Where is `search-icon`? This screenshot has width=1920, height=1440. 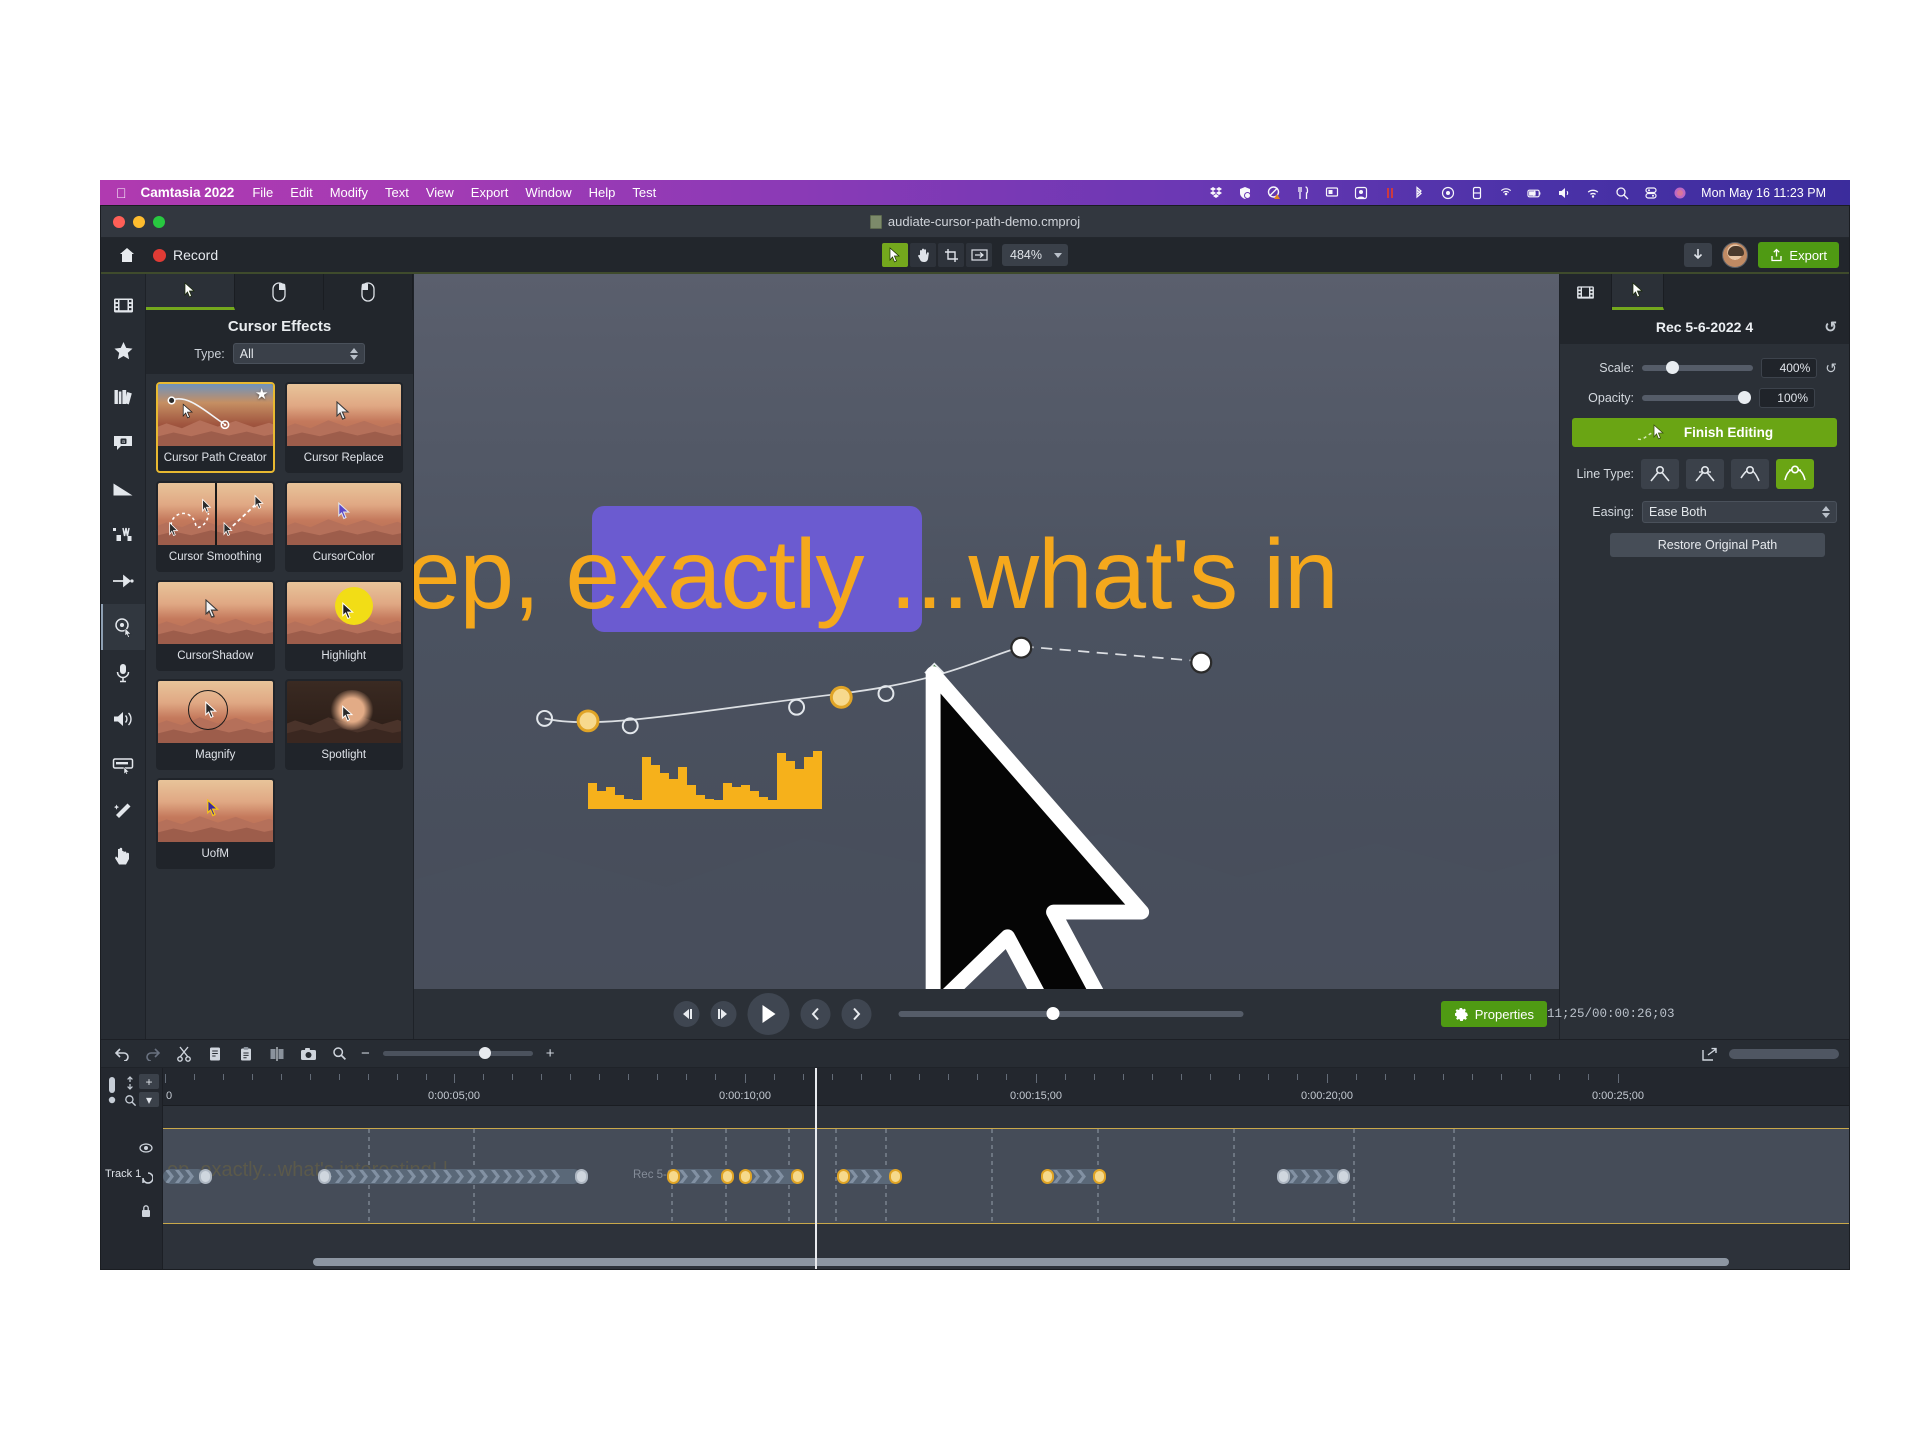
search-icon is located at coordinates (1621, 192).